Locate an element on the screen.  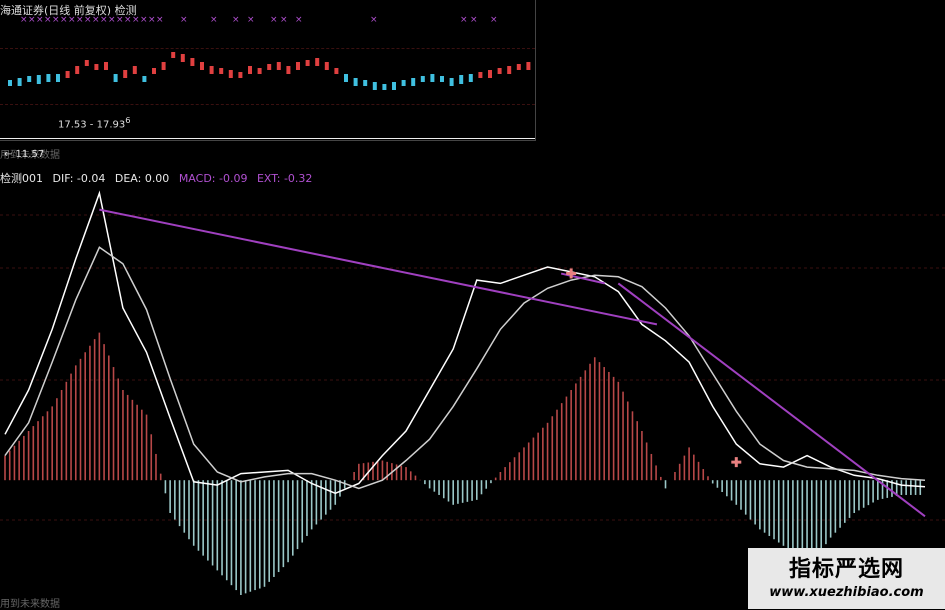
signal-marker is located at coordinates (736, 462).